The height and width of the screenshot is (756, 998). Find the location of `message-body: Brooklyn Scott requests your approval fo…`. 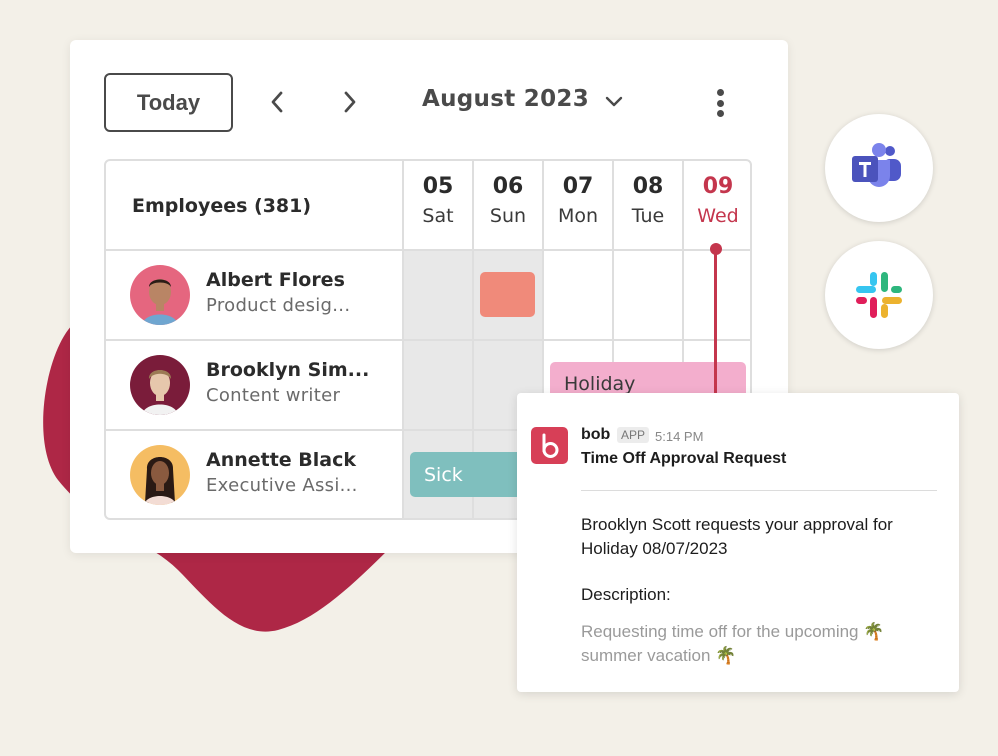

message-body: Brooklyn Scott requests your approval fo… is located at coordinates (737, 536).